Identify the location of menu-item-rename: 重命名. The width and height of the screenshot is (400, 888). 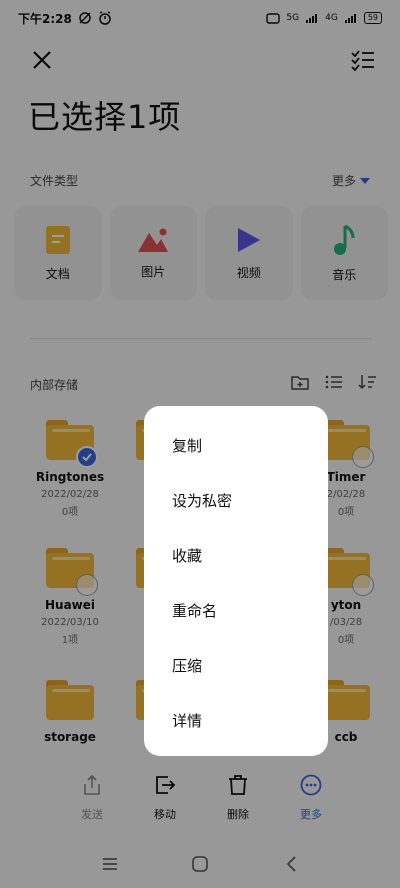
(236, 610).